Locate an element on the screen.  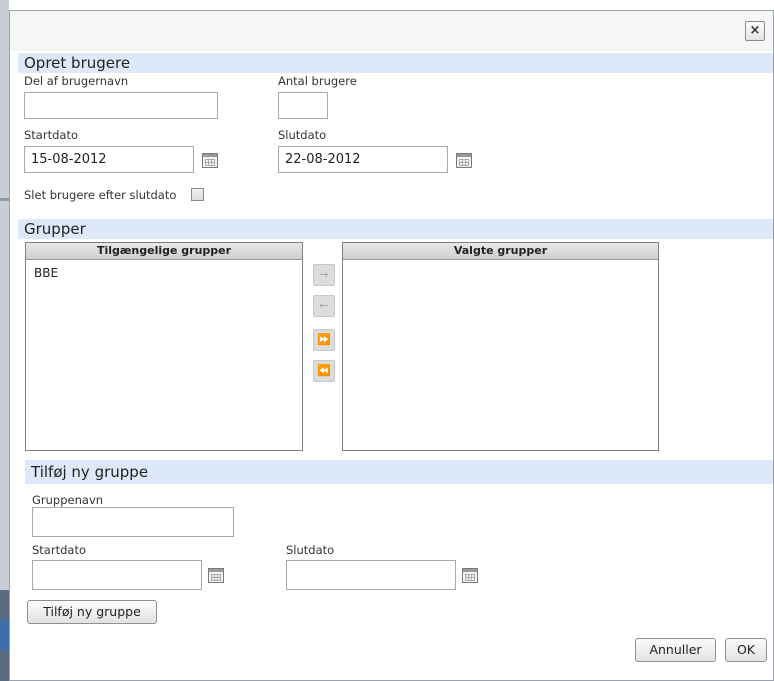
selected-groups-list: Valgte grupper is located at coordinates (500, 346).